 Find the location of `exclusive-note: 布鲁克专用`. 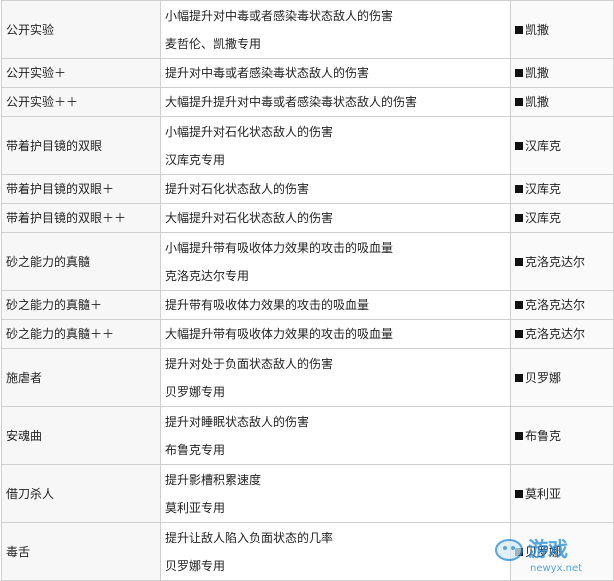

exclusive-note: 布鲁克专用 is located at coordinates (195, 449).